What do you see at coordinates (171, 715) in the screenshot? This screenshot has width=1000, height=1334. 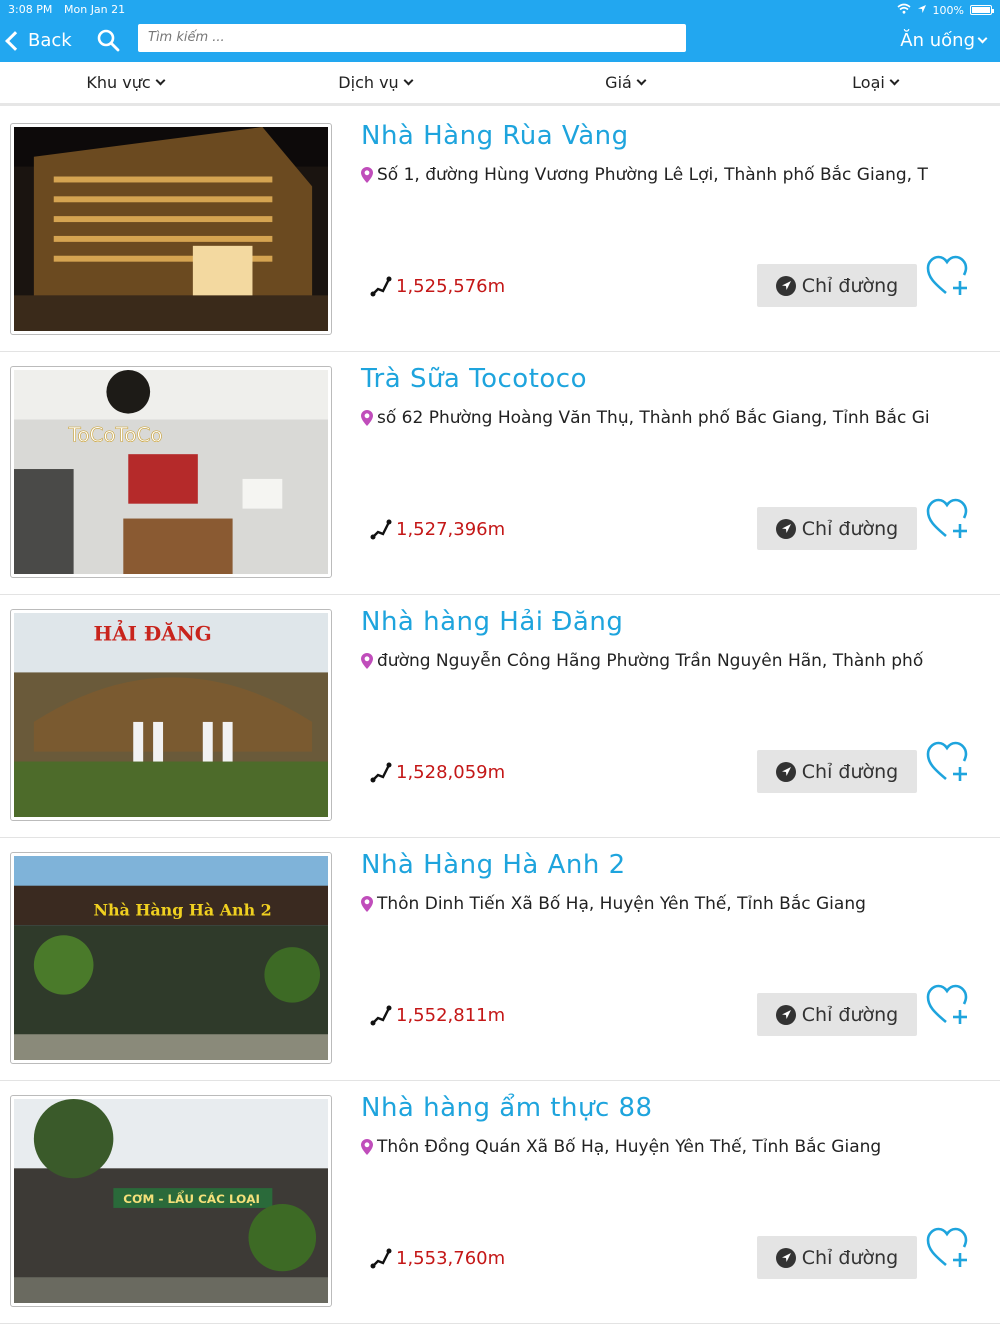 I see `place-photo: HẢI ĐĂNG` at bounding box center [171, 715].